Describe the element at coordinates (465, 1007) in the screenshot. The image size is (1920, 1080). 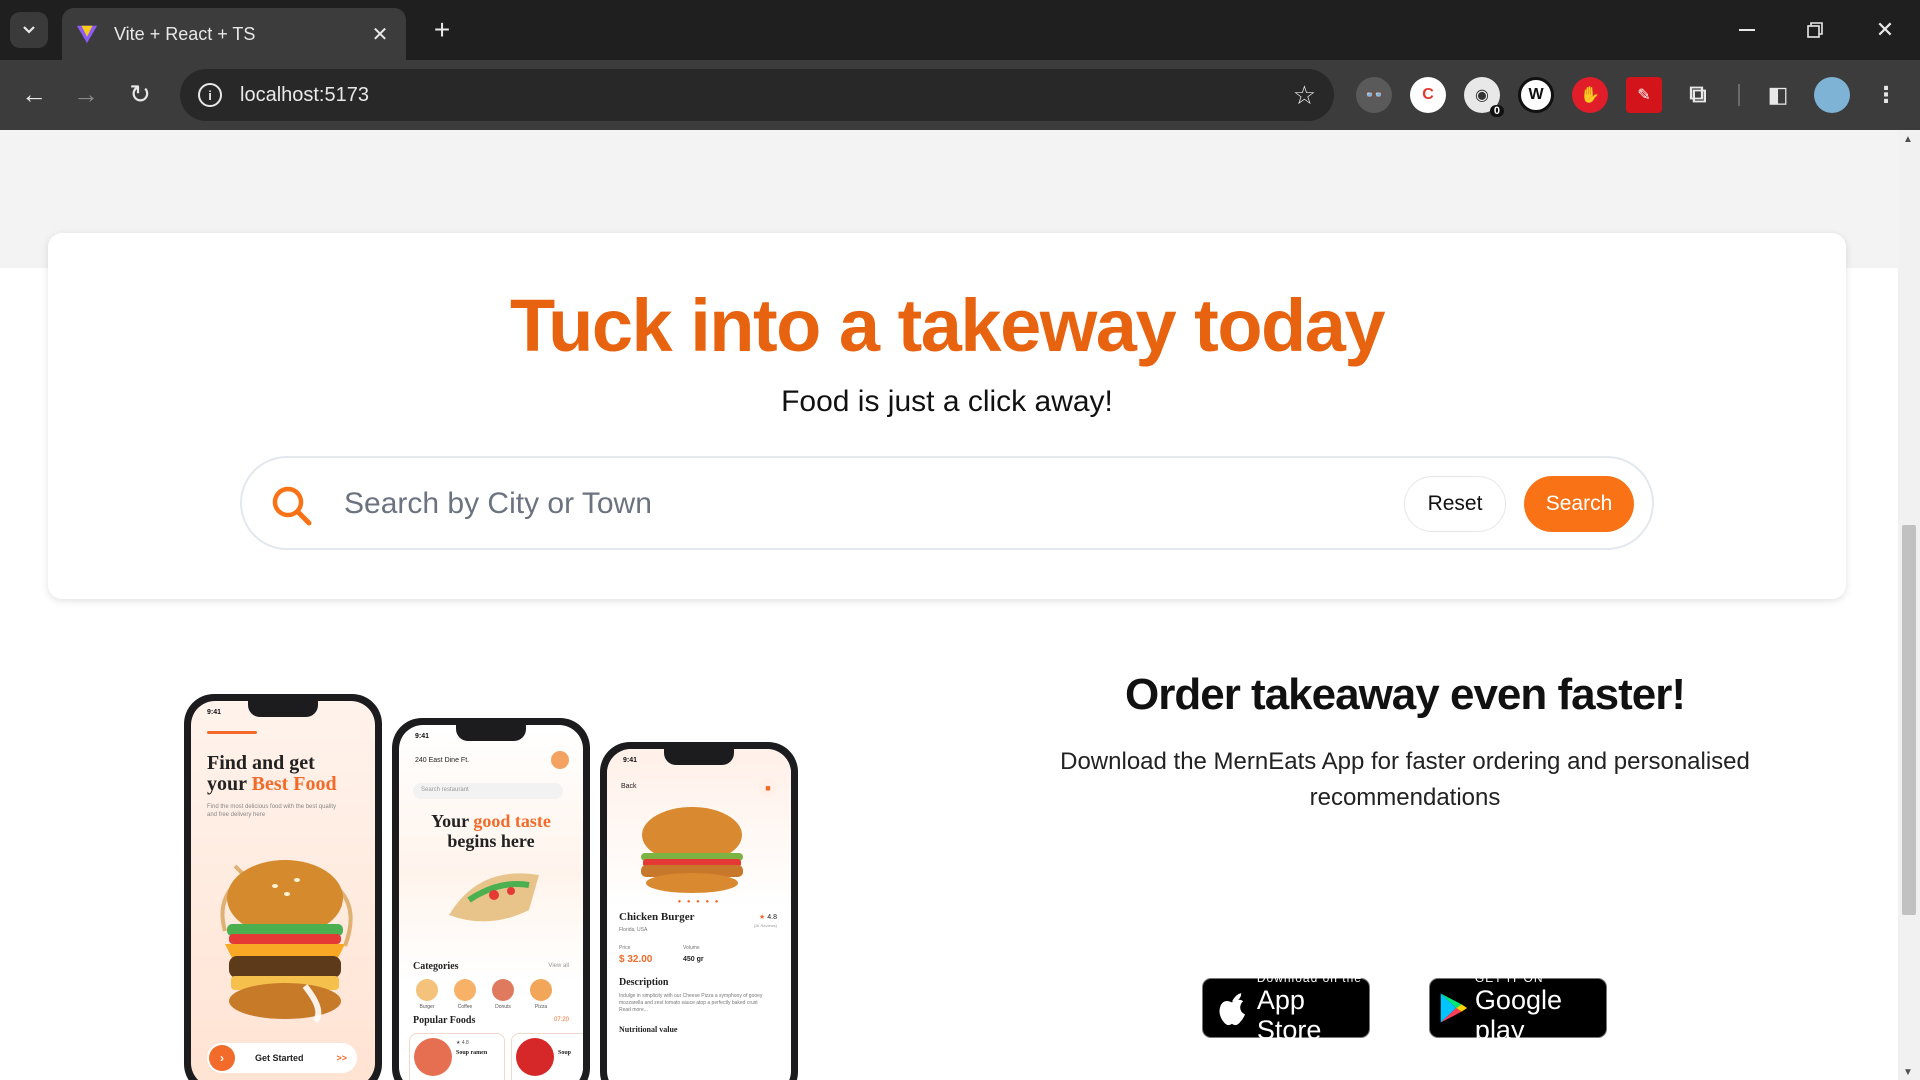
I see `category-label: Coffee` at that location.